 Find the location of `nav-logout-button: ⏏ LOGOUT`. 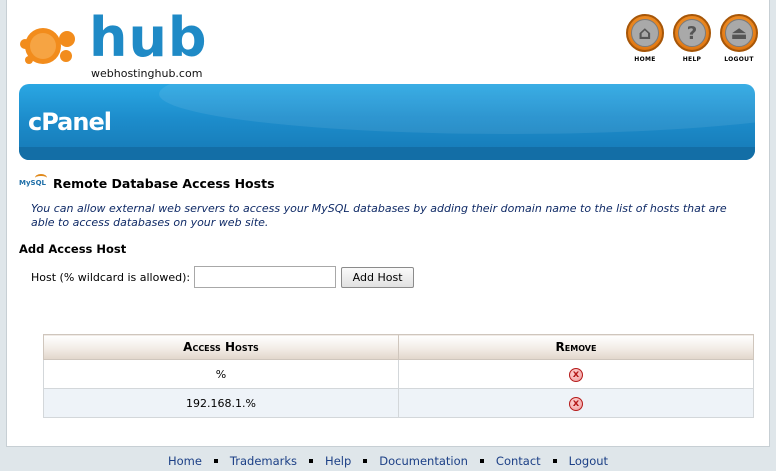

nav-logout-button: ⏏ LOGOUT is located at coordinates (739, 38).